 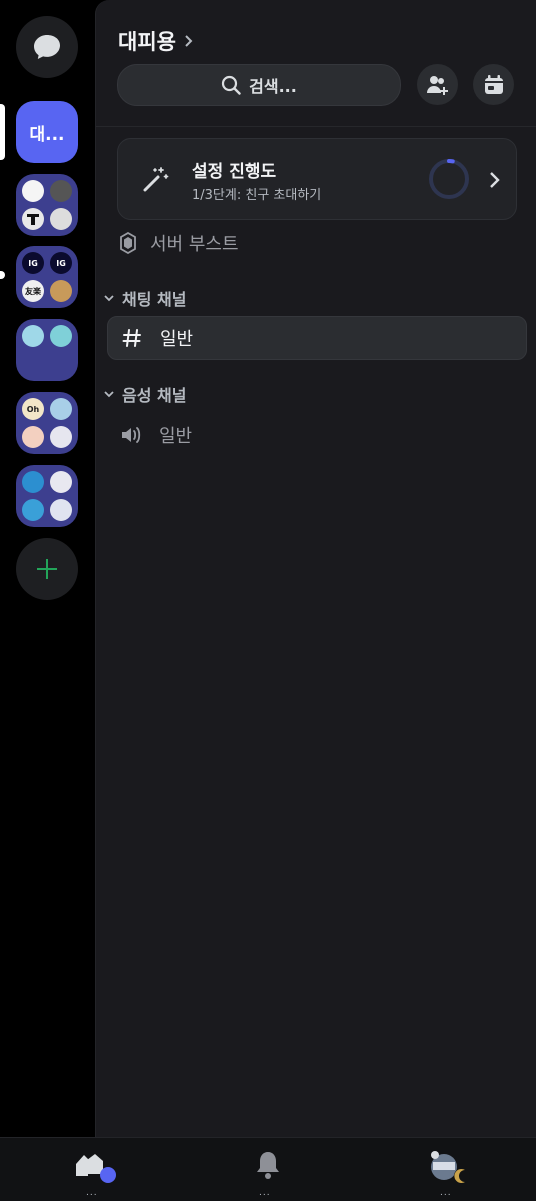 I want to click on channel-text-general: 일반, so click(x=317, y=338).